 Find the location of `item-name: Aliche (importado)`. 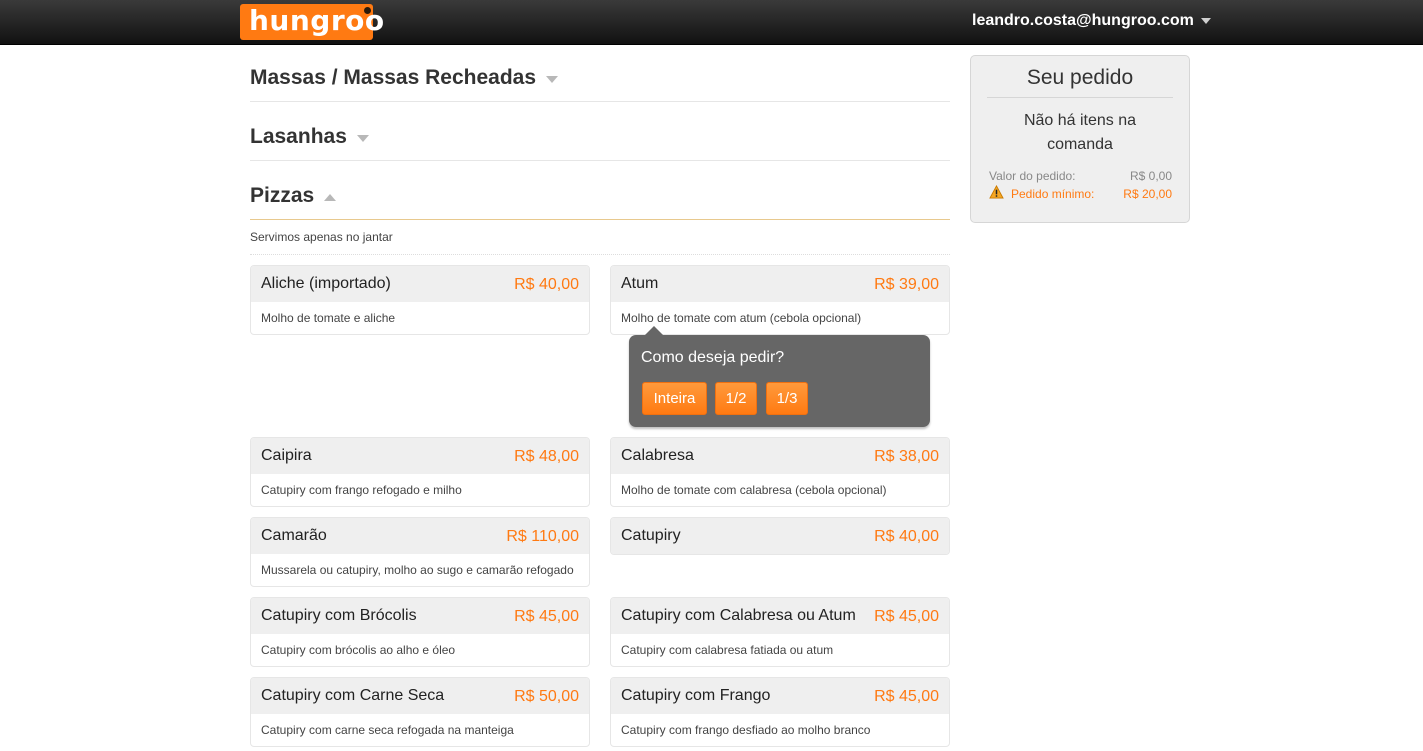

item-name: Aliche (importado) is located at coordinates (326, 283).